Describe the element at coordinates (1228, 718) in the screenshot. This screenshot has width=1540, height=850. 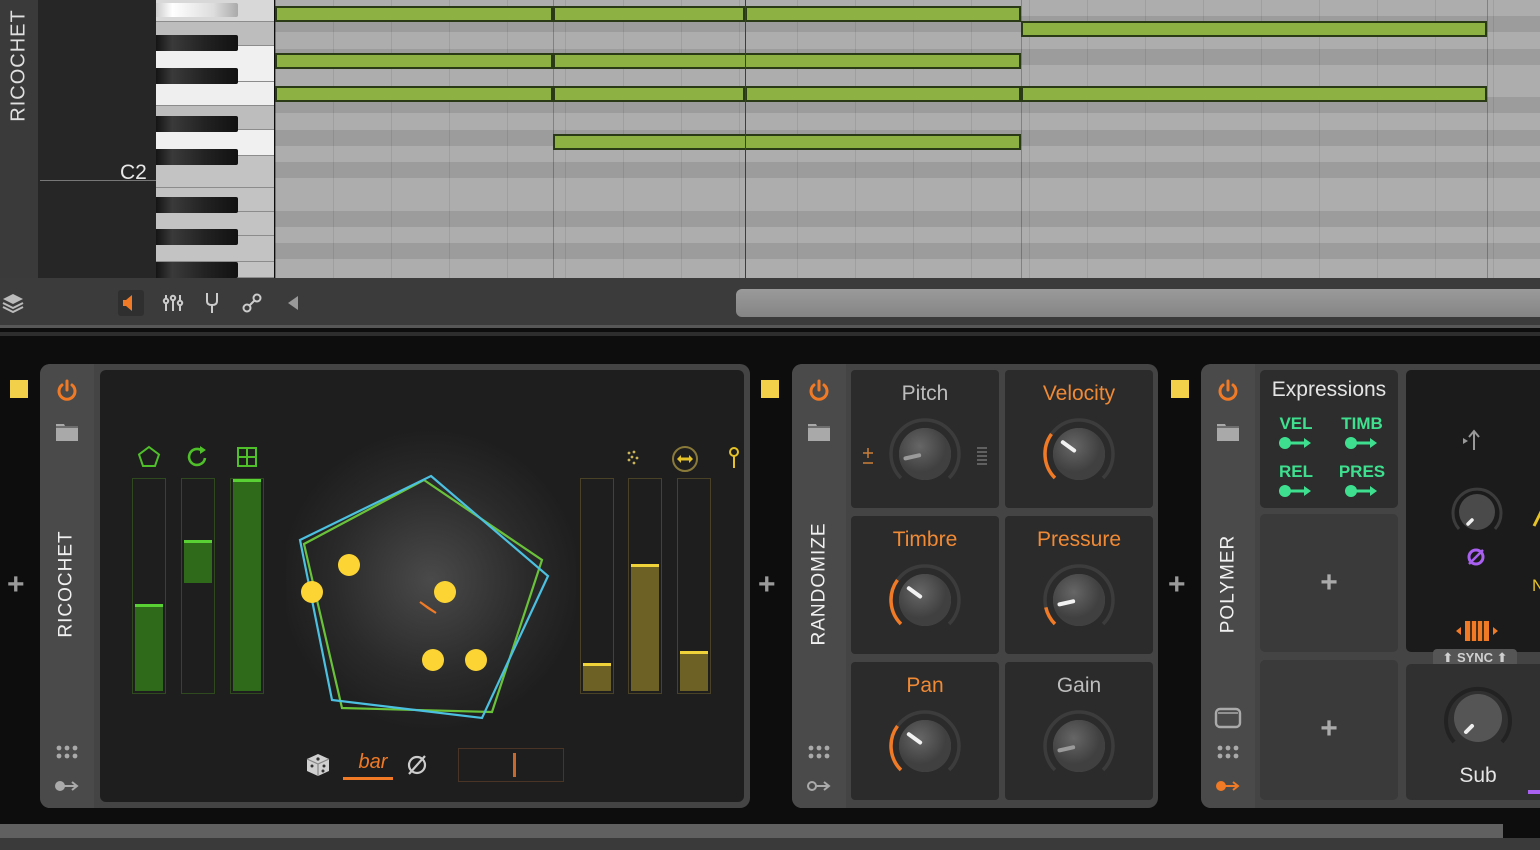
I see `window-icon` at that location.